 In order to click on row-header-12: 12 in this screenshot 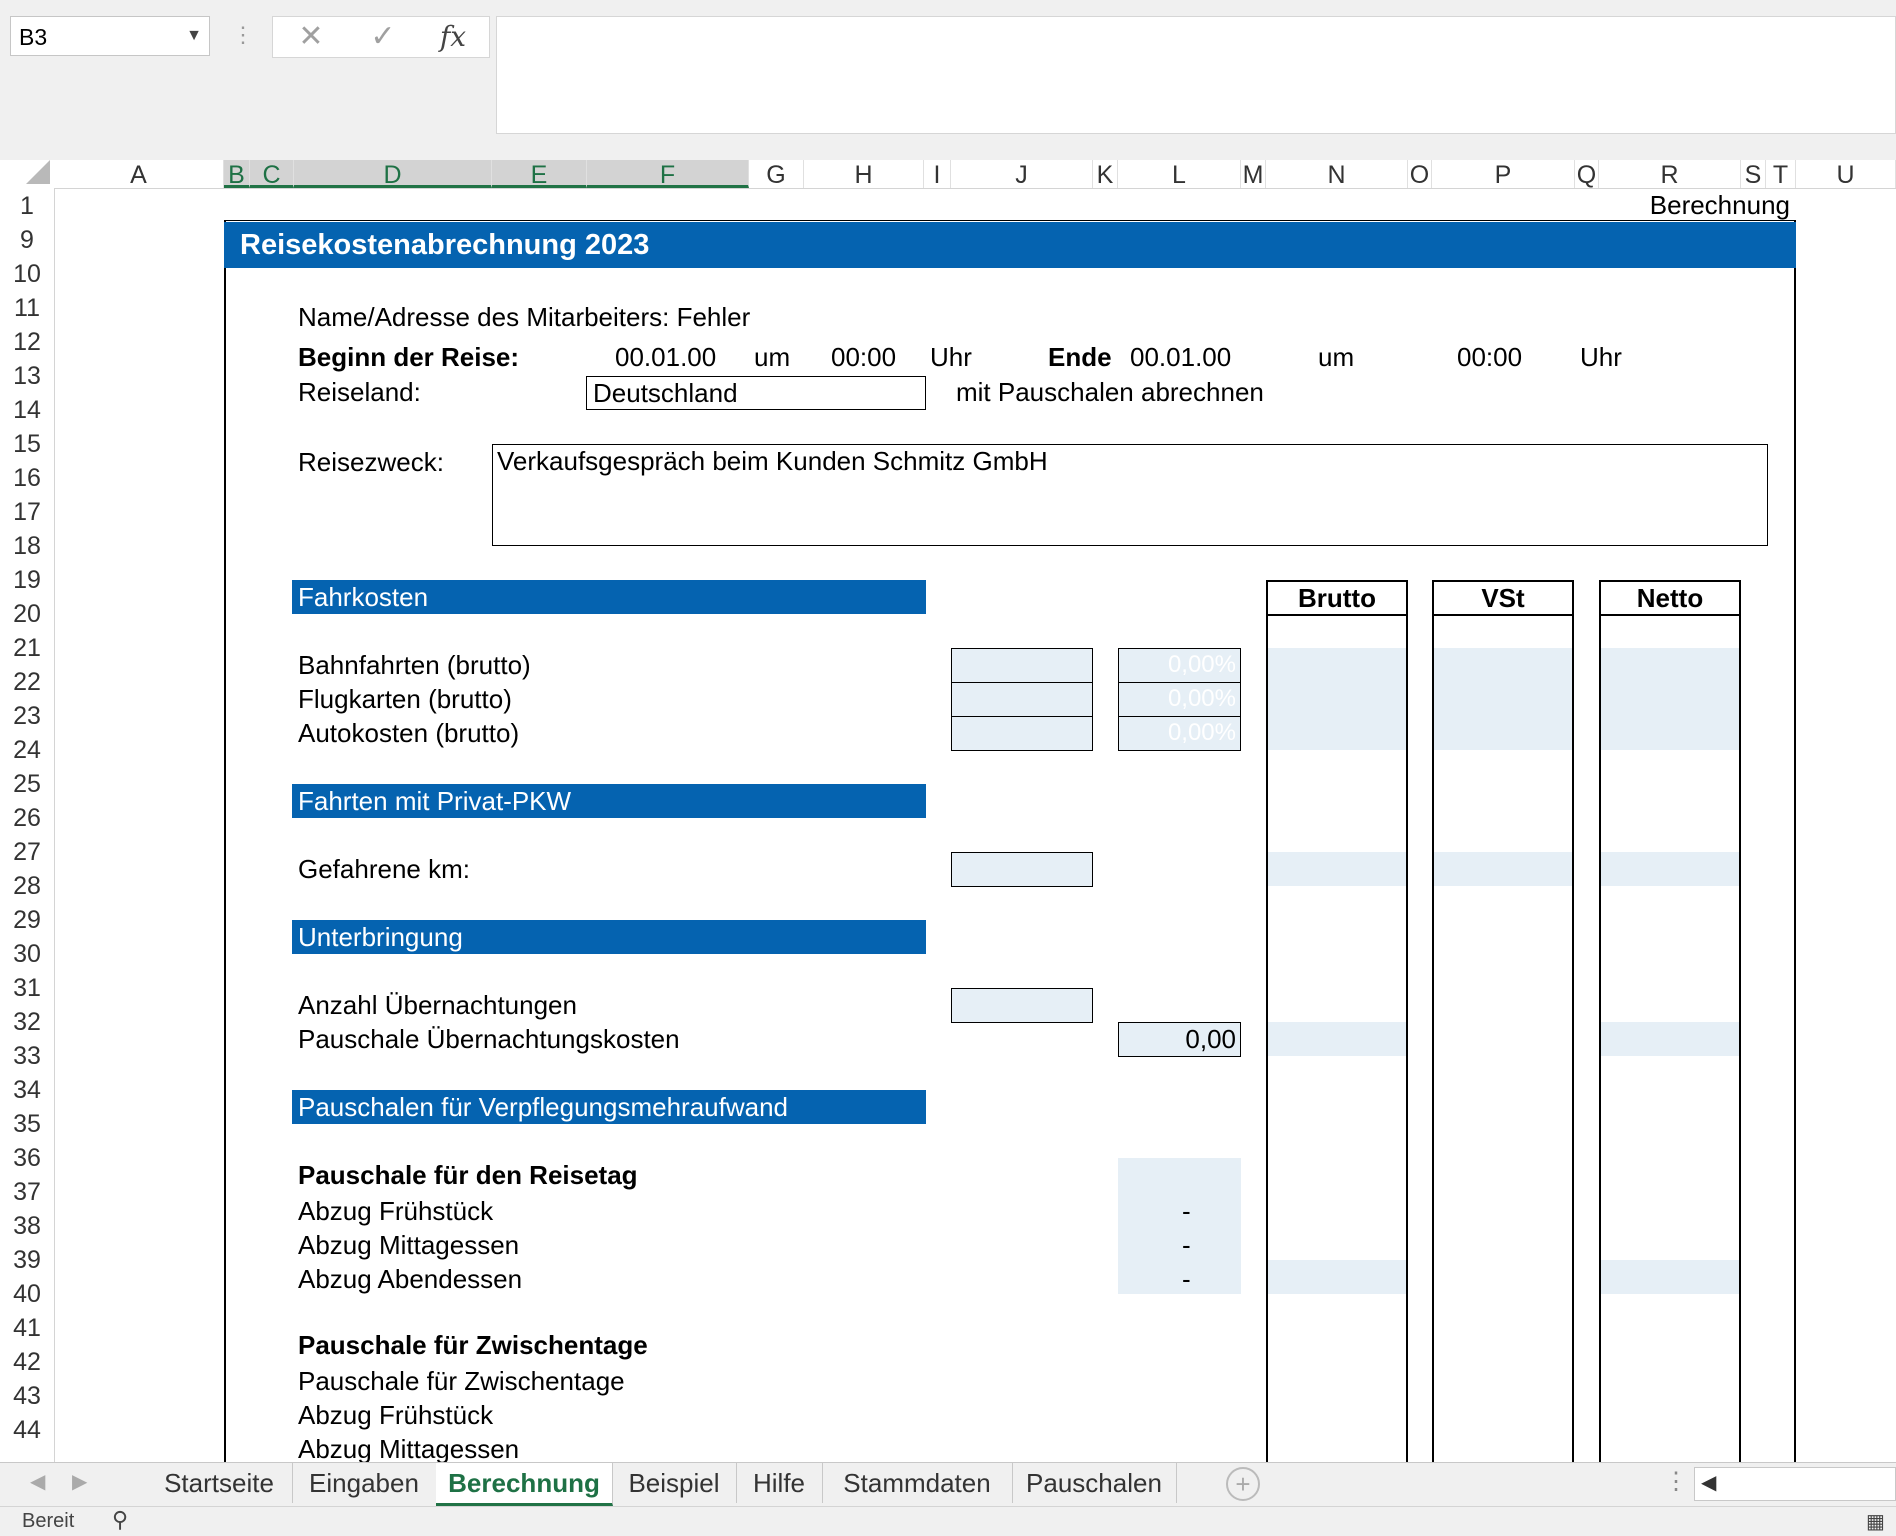, I will do `click(27, 341)`.